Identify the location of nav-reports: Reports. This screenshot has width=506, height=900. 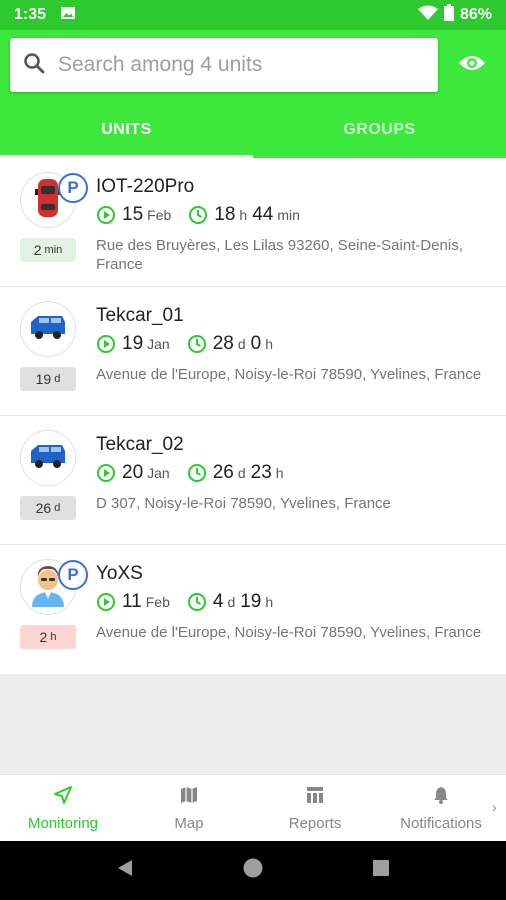
(315, 808).